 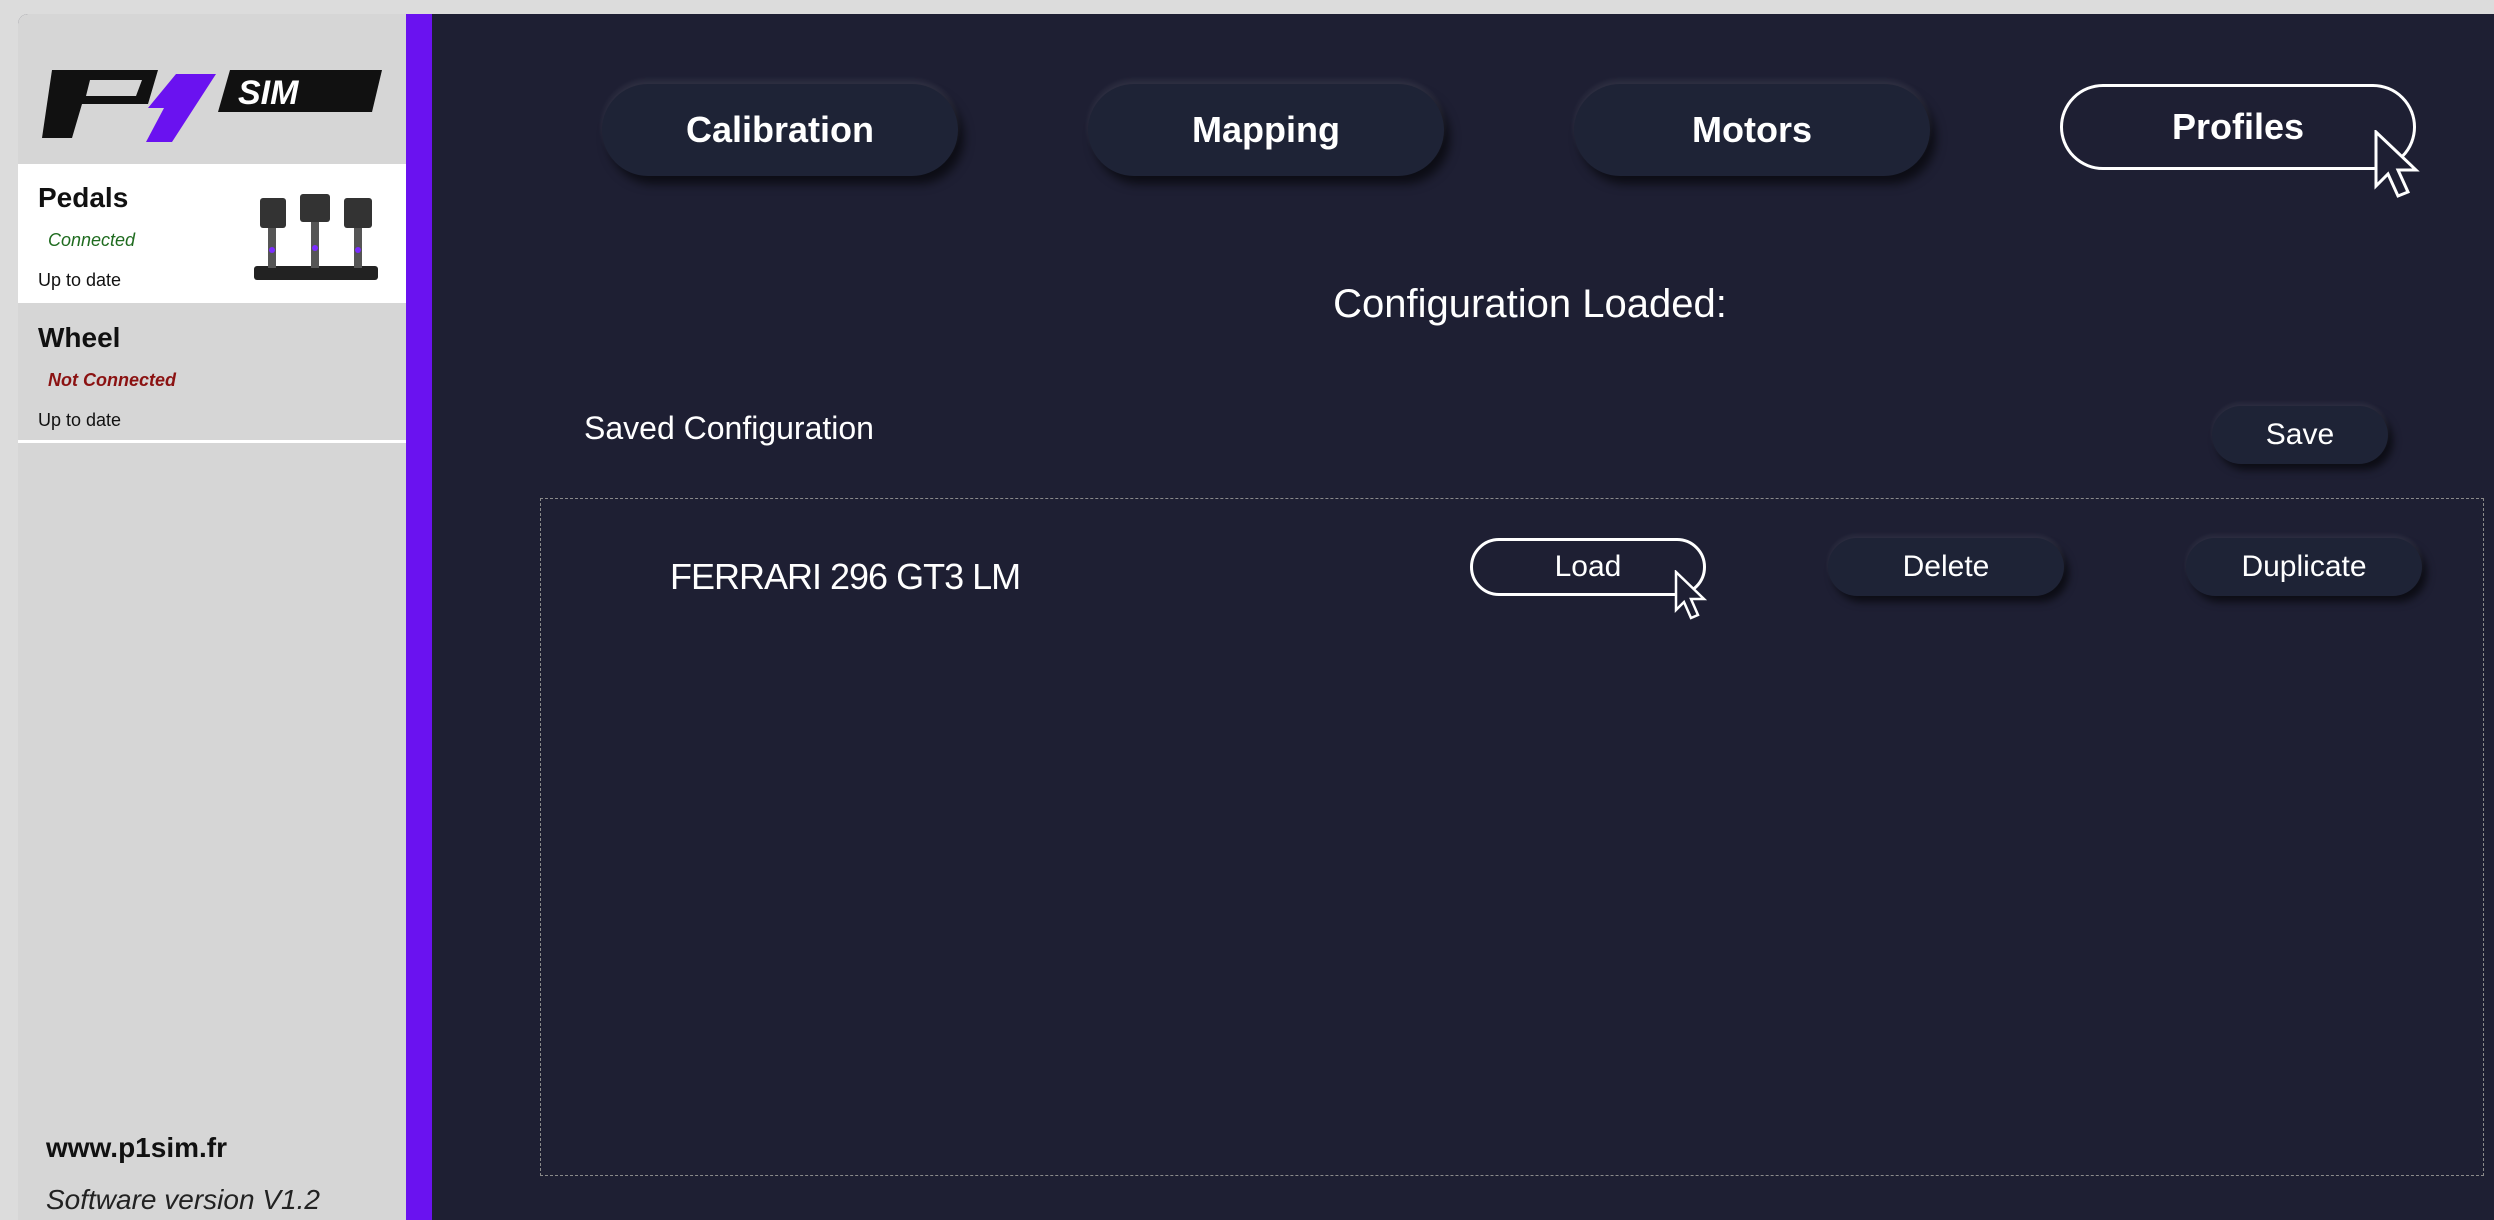 I want to click on saved-configuration-label: Saved Configuration, so click(x=729, y=428).